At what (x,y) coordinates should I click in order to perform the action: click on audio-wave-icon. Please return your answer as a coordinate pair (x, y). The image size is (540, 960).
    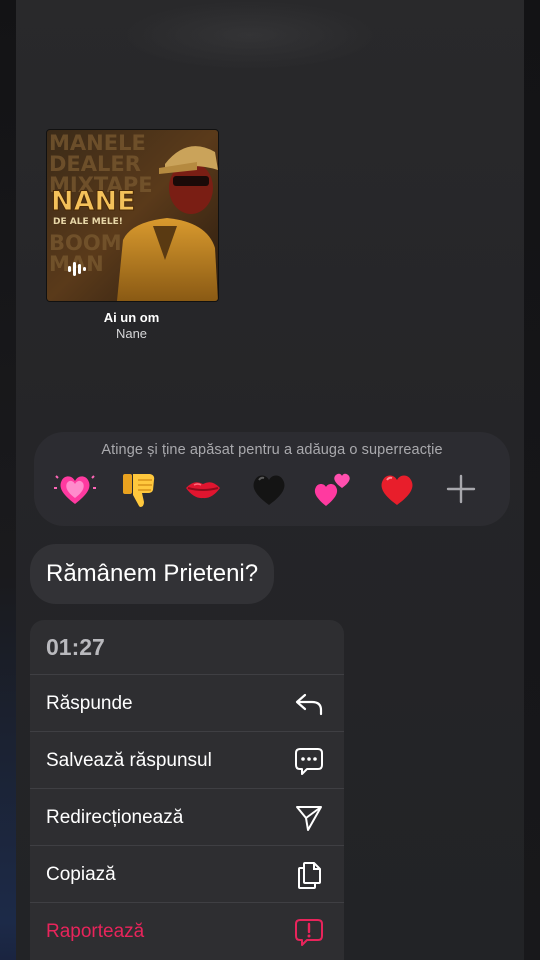
    Looking at the image, I should click on (77, 269).